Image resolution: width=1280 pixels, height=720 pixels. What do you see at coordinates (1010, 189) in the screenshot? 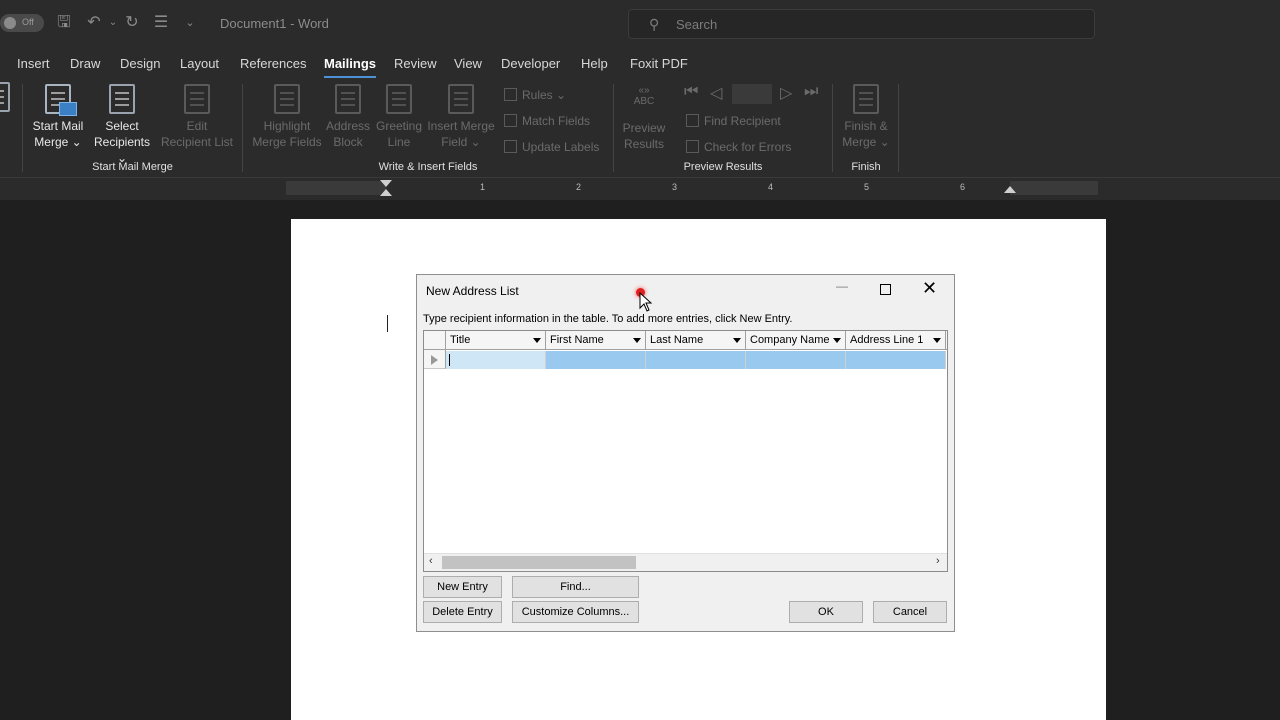
I see `right-indent-marker` at bounding box center [1010, 189].